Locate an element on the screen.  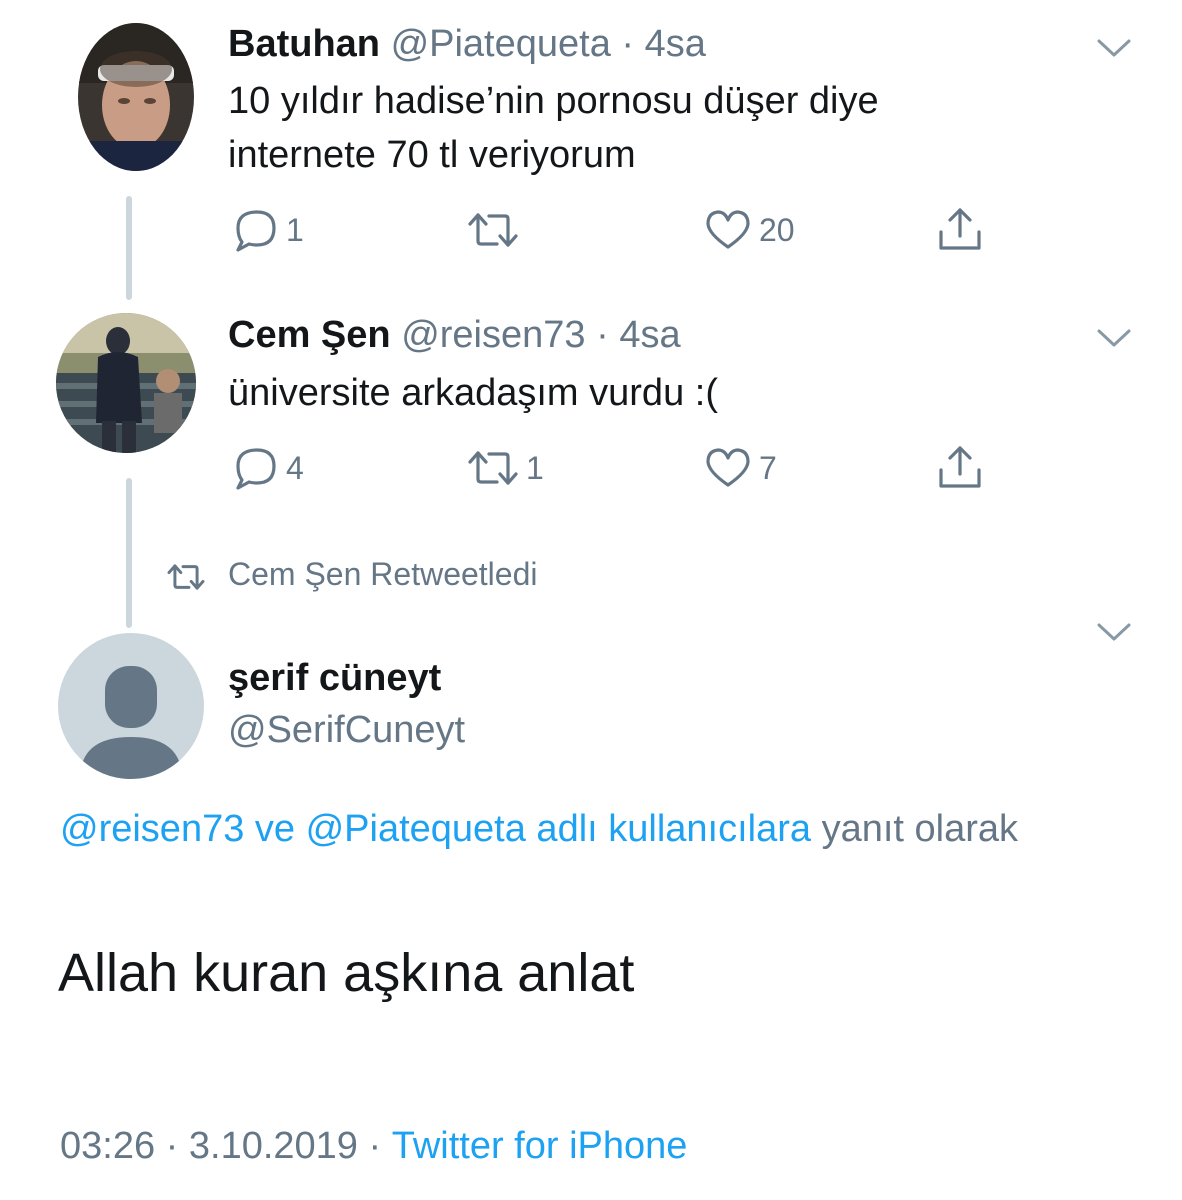
tweet1-share-button is located at coordinates (960, 230).